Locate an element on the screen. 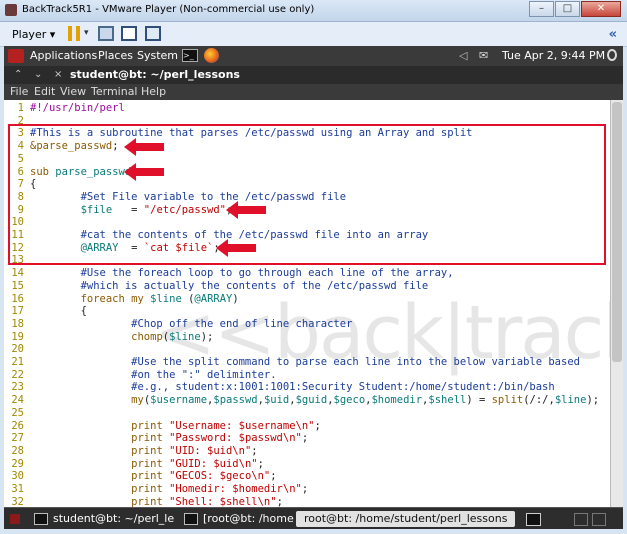  close-button: ✕ is located at coordinates (601, 9).